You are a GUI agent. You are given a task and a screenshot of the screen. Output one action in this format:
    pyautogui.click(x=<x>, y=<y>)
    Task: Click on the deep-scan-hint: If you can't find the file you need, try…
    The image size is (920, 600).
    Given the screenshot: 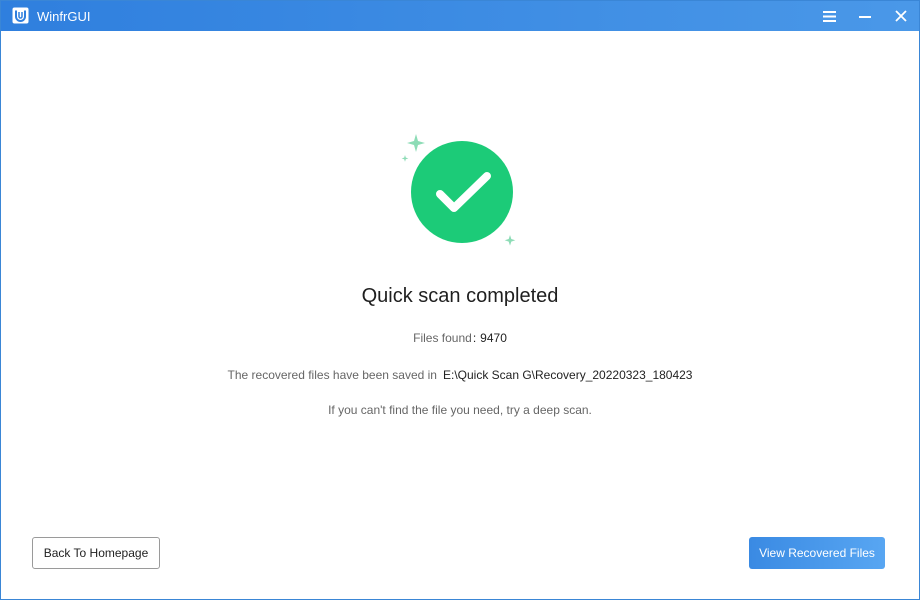 What is the action you would take?
    pyautogui.click(x=460, y=410)
    